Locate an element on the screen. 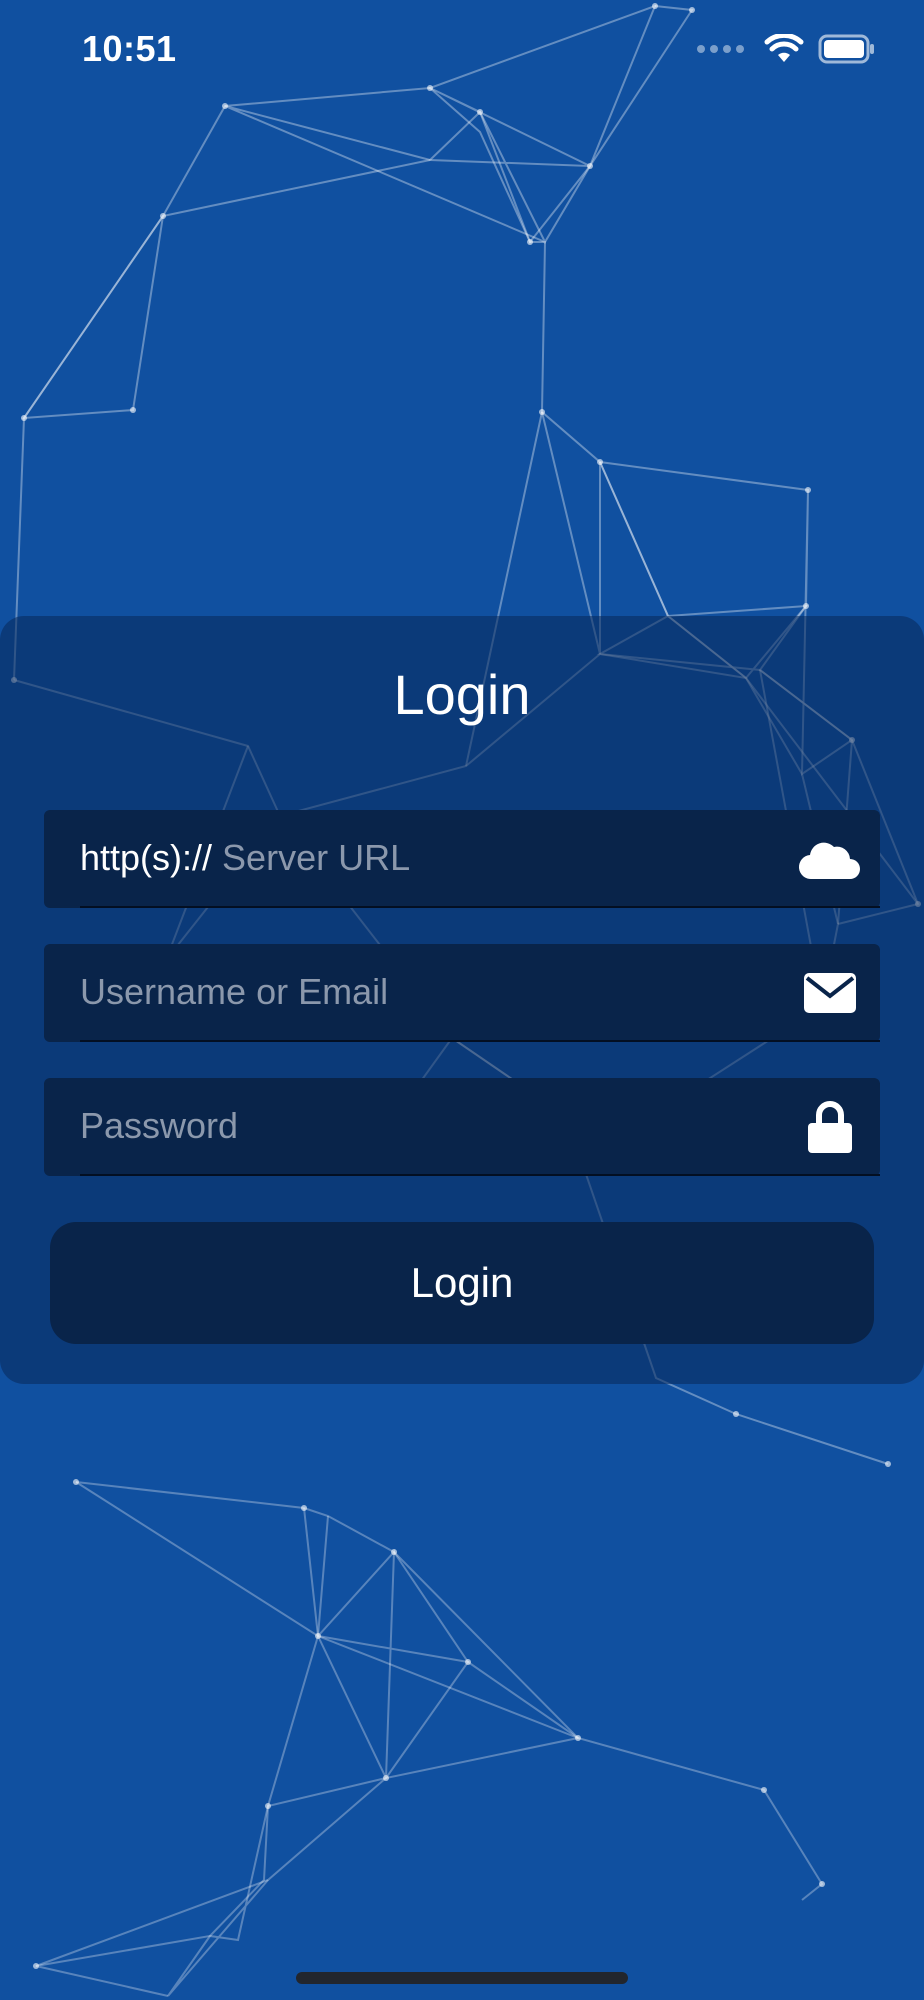 The height and width of the screenshot is (2000, 924). username-email-field: Username or Email is located at coordinates (462, 993).